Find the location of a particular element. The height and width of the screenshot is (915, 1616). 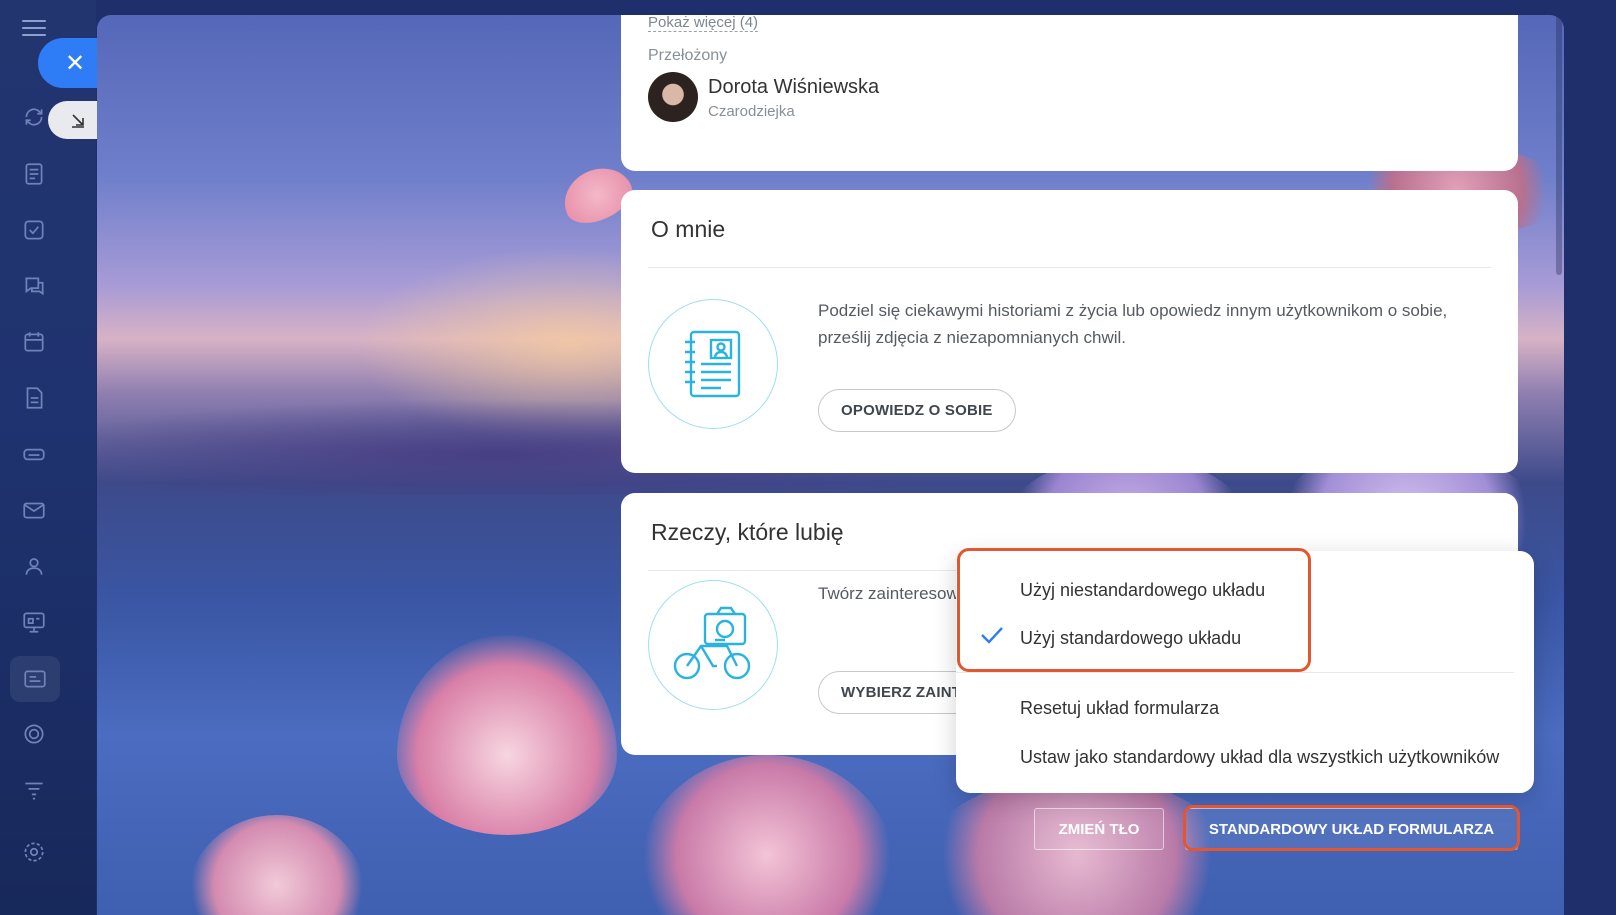

supervisor-label: Przełożony is located at coordinates (688, 55).